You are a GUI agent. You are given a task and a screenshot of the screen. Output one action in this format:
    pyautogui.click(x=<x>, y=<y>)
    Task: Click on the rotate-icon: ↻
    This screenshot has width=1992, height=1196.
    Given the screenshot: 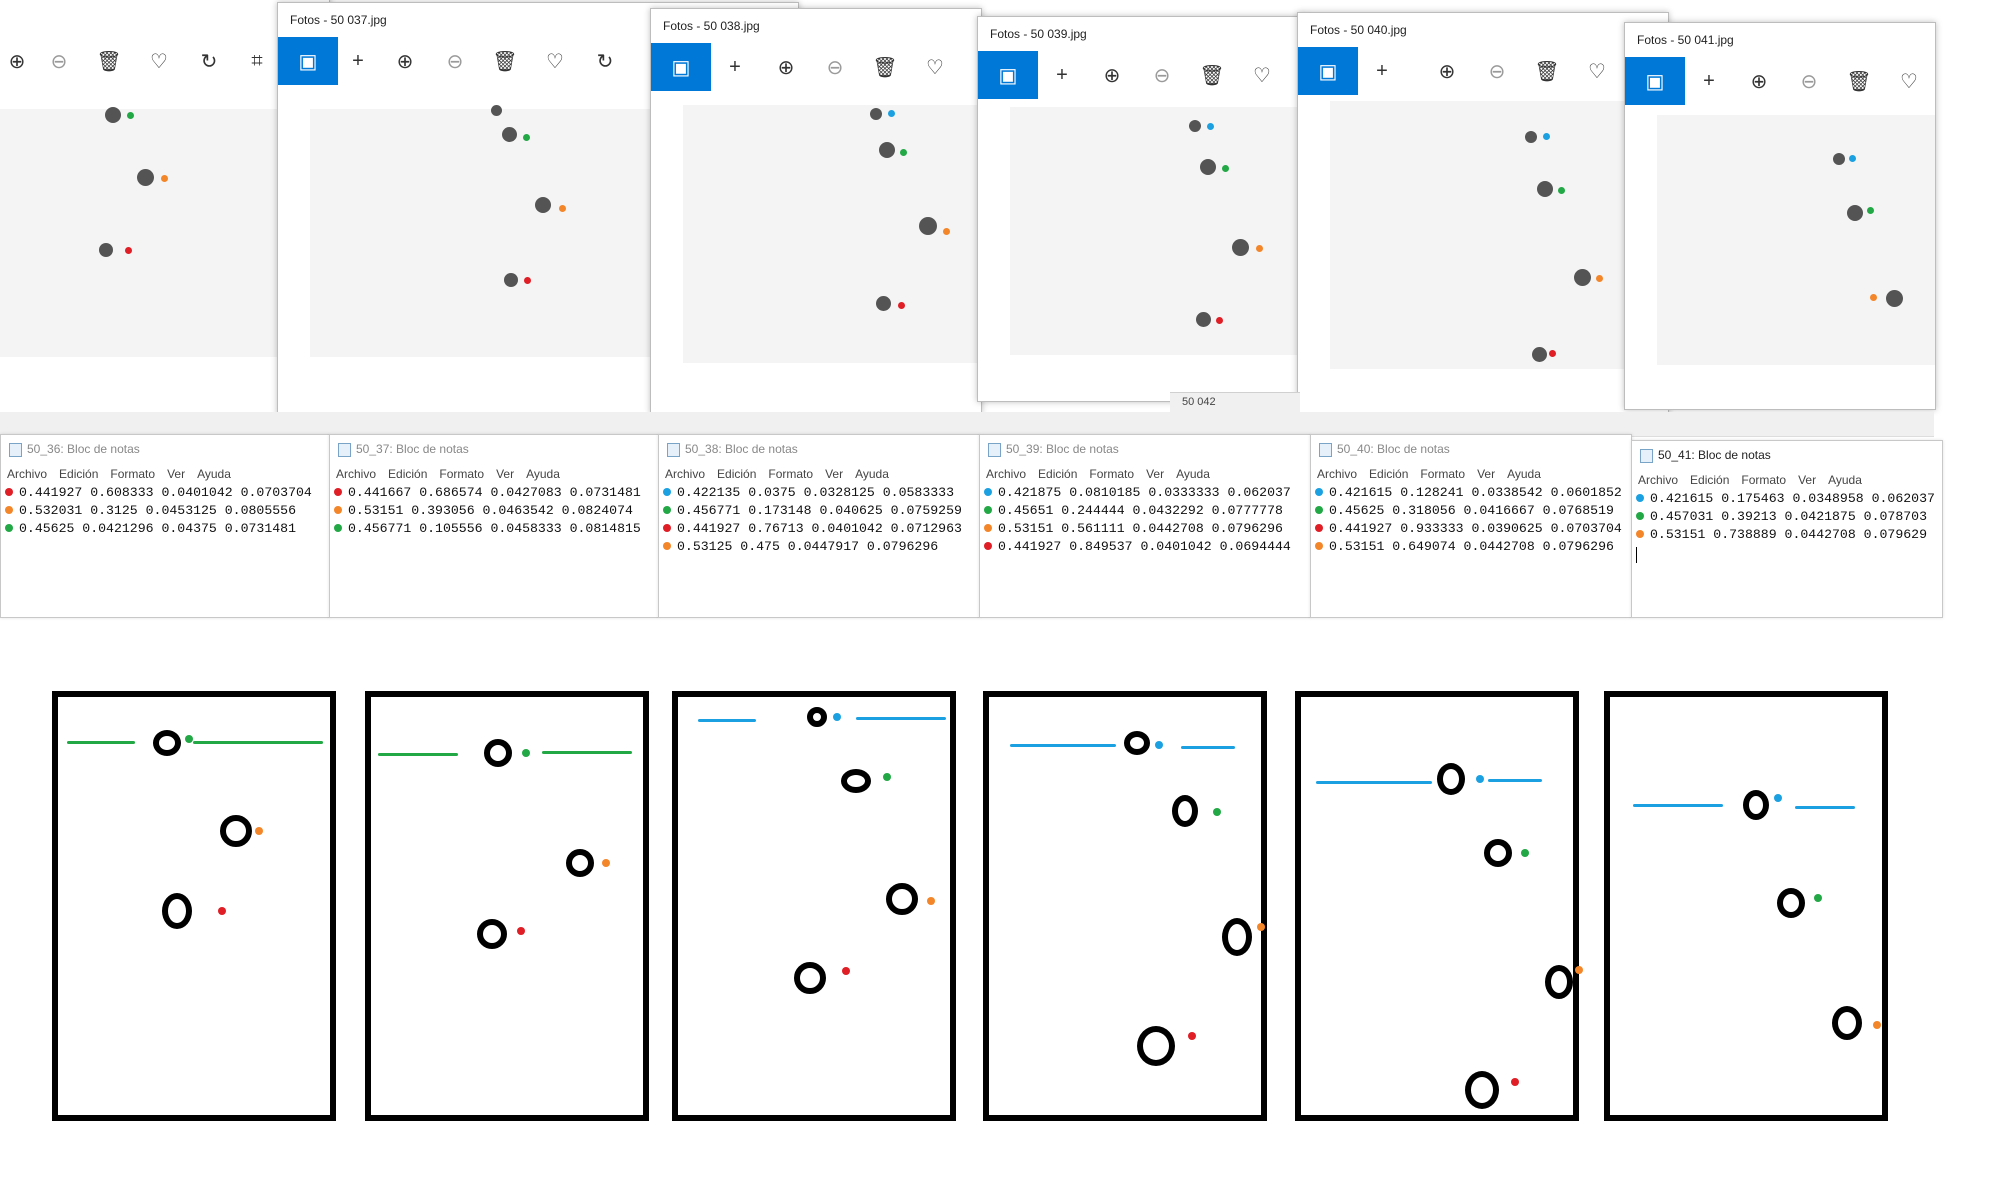 What is the action you would take?
    pyautogui.click(x=605, y=61)
    